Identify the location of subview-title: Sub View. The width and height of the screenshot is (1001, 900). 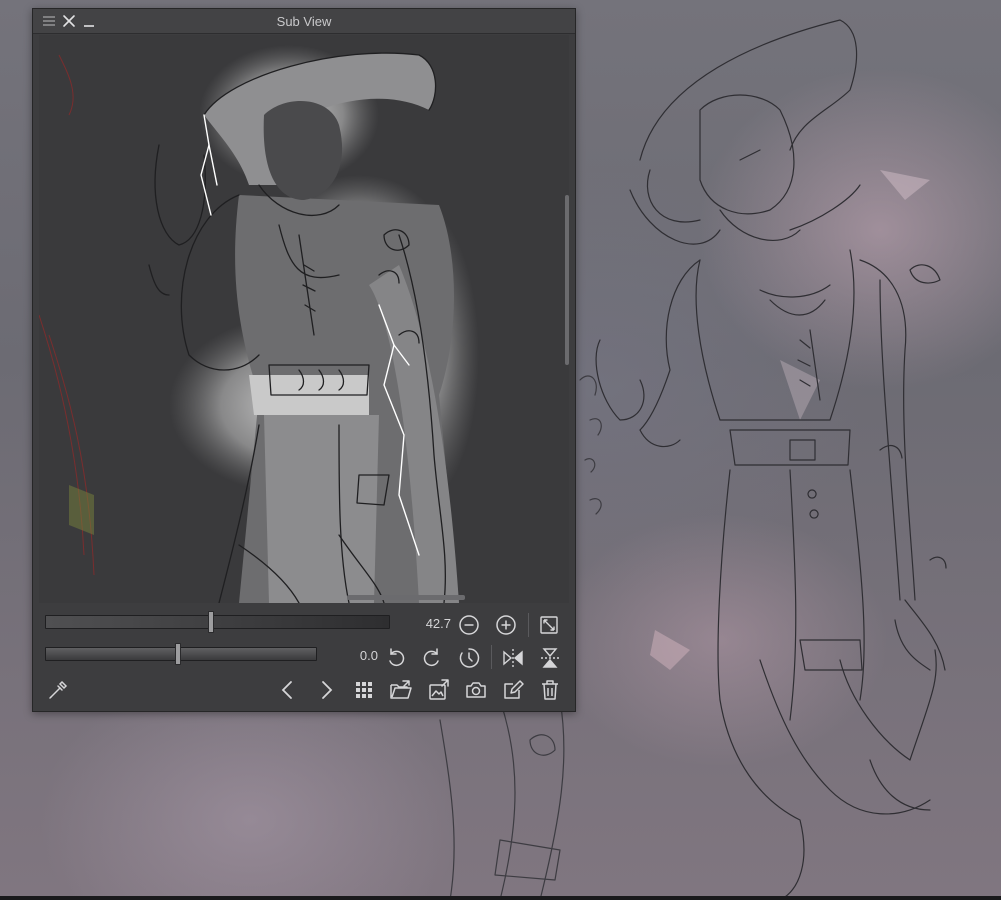
(304, 21).